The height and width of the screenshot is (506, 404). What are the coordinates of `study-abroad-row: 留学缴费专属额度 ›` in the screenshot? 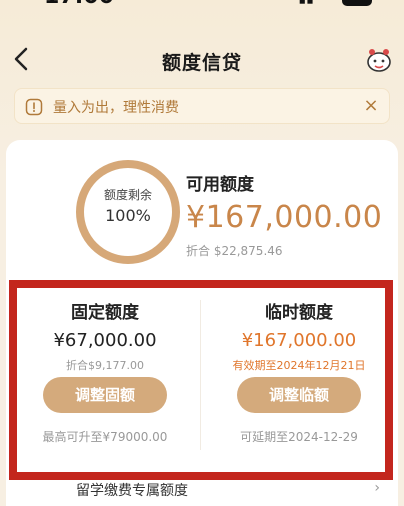 It's located at (210, 493).